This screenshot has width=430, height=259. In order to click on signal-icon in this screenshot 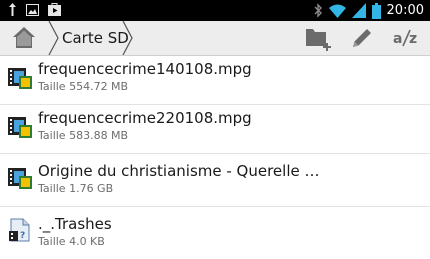, I will do `click(358, 10)`.